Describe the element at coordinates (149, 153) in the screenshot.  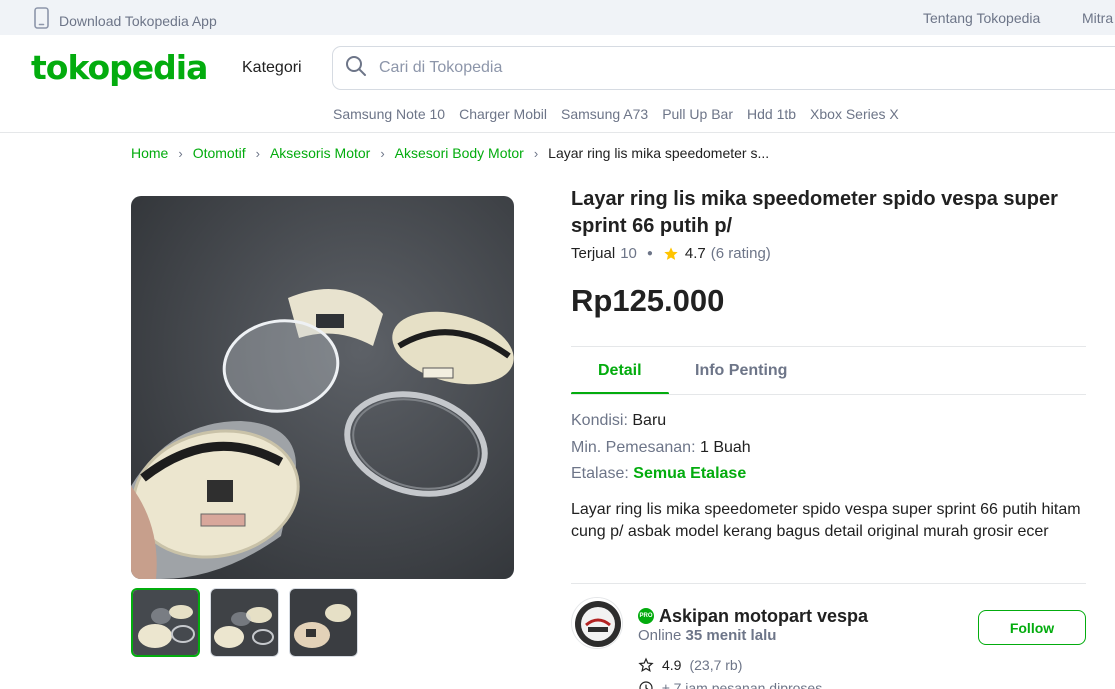
I see `breadcrumb-home: Home` at that location.